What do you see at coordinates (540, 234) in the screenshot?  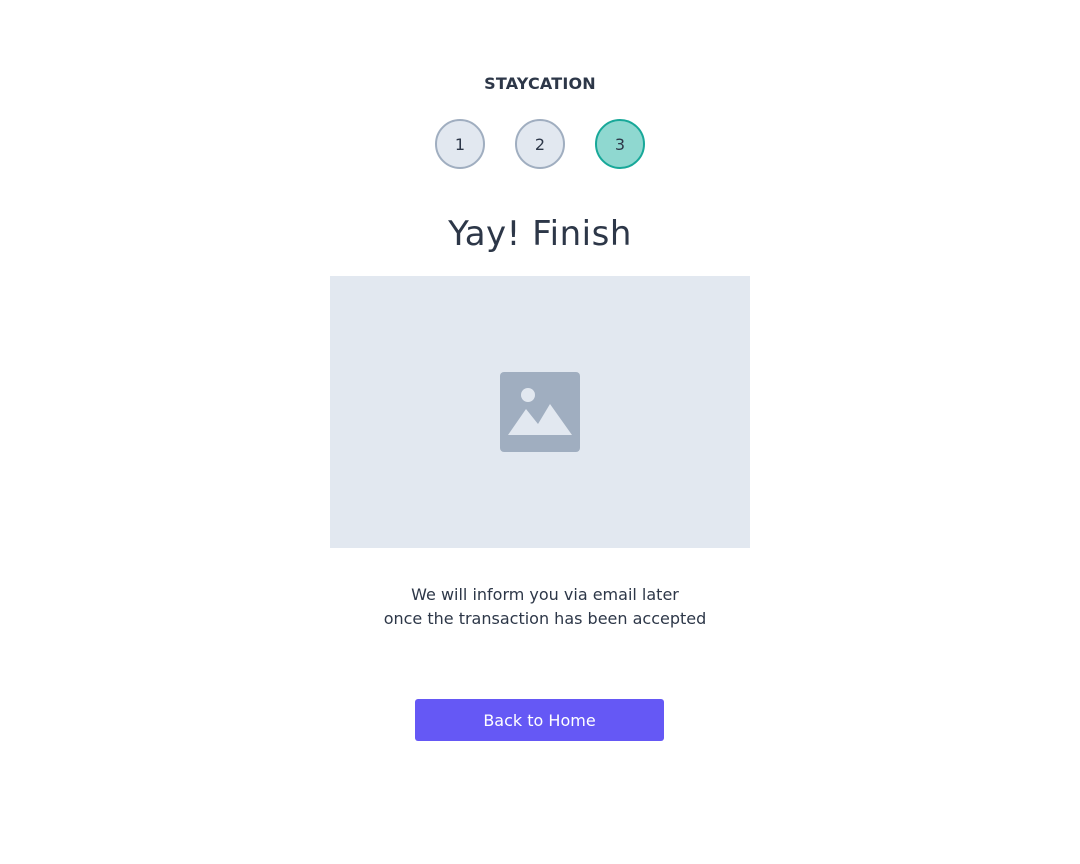 I see `page-title: Yay! Finish` at bounding box center [540, 234].